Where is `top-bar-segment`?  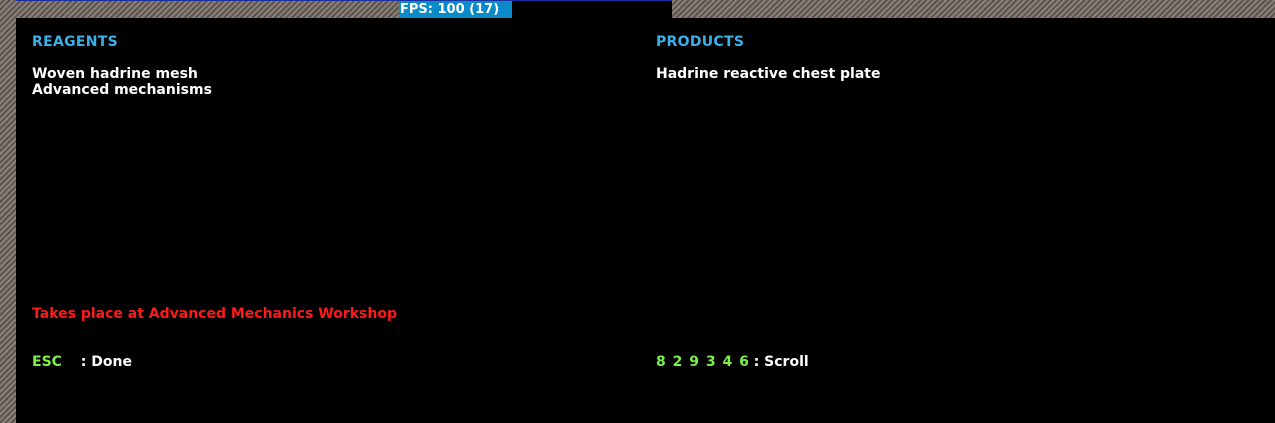
top-bar-segment is located at coordinates (592, 9).